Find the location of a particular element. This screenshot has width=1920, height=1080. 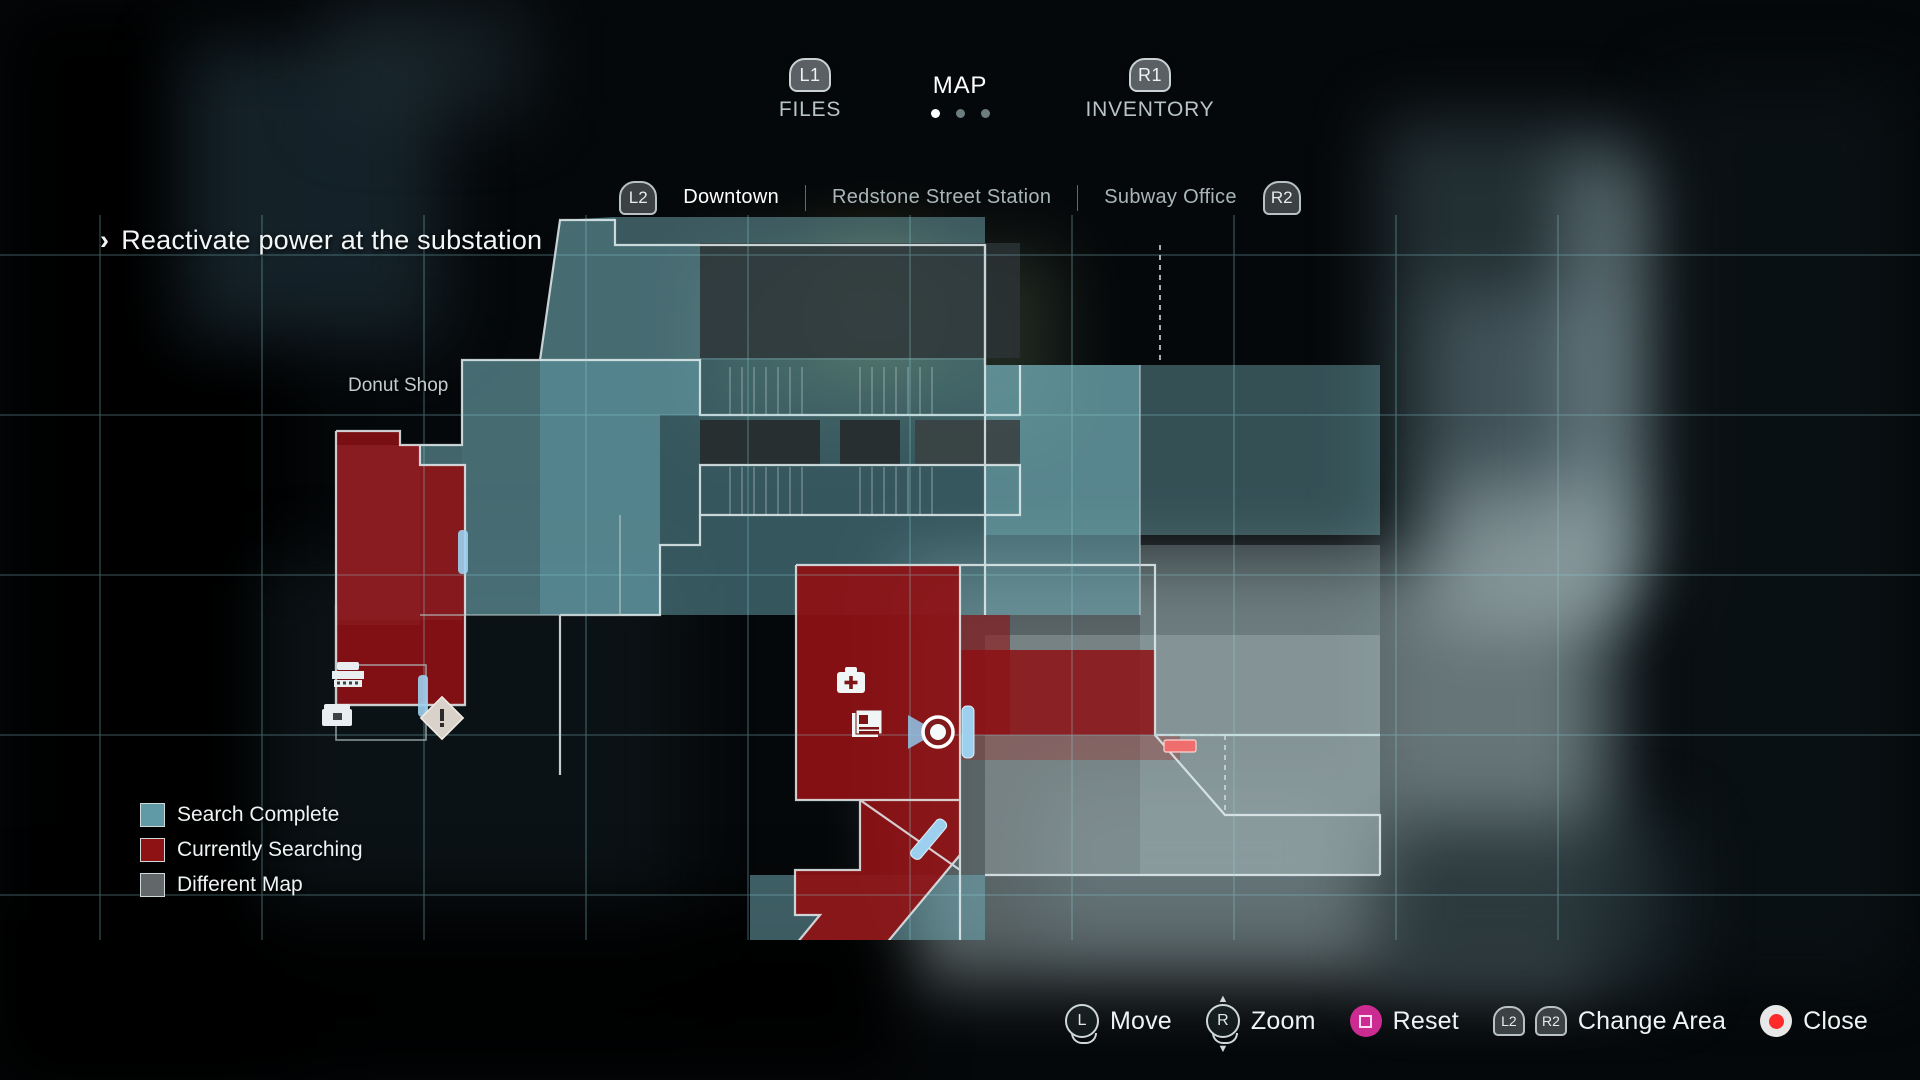

legend-swatch-search-complete is located at coordinates (152, 815).